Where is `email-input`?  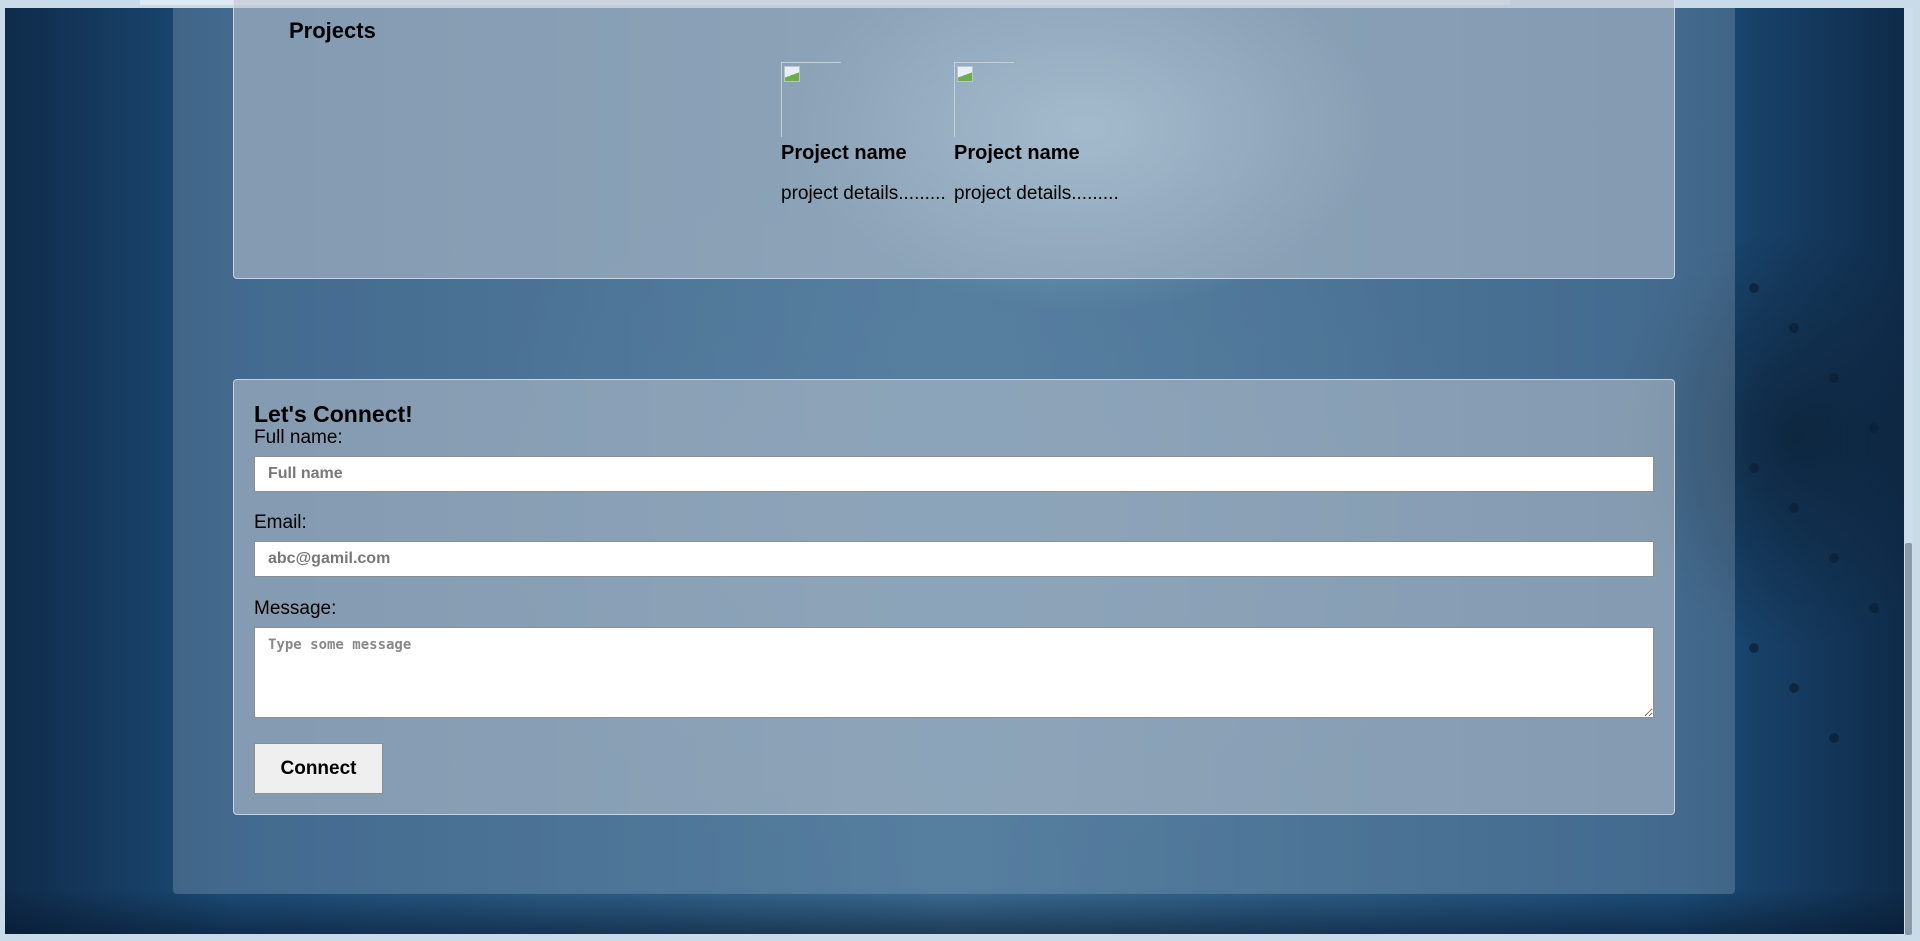
email-input is located at coordinates (954, 559).